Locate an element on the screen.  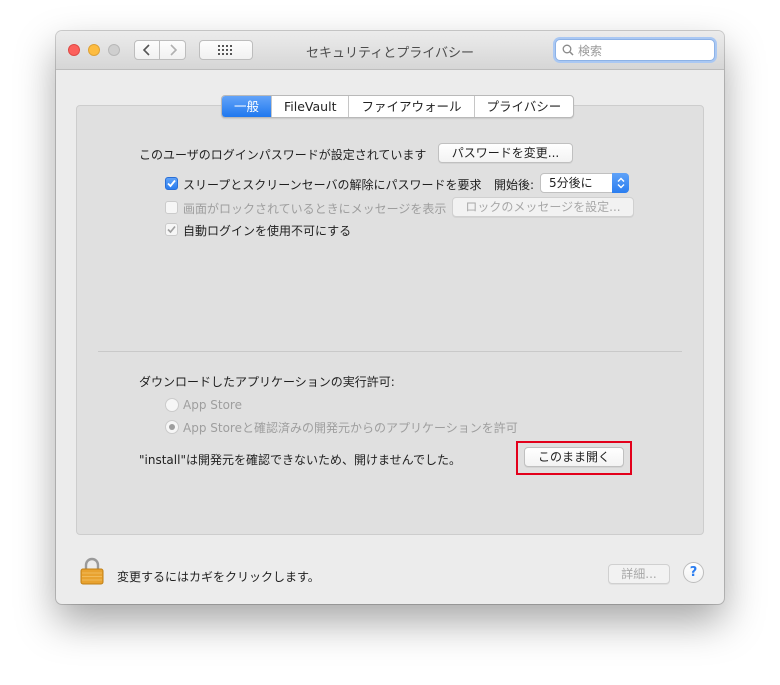
blocked-app-message: "install"は開発元を確認できないため、開けませんでした。 is located at coordinates (300, 460).